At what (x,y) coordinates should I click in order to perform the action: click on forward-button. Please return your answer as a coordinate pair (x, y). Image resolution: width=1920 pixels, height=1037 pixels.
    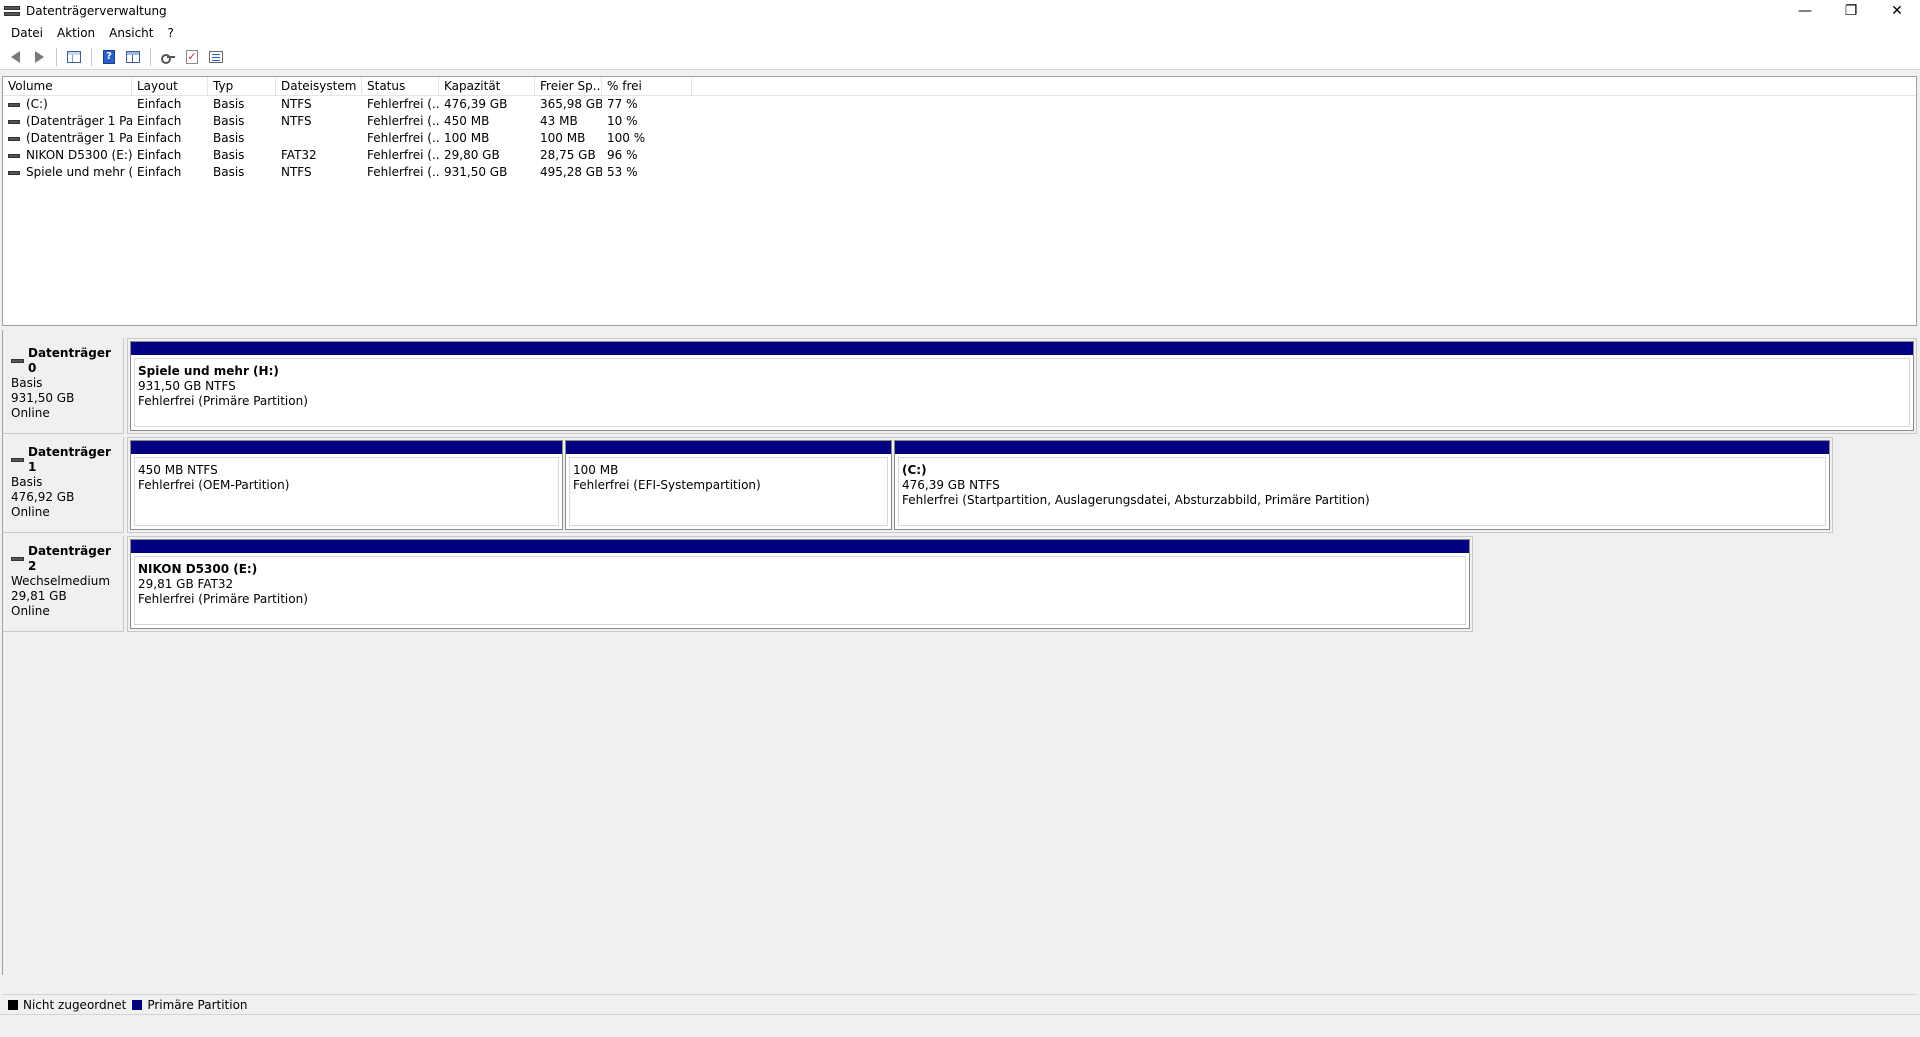
    Looking at the image, I should click on (39, 57).